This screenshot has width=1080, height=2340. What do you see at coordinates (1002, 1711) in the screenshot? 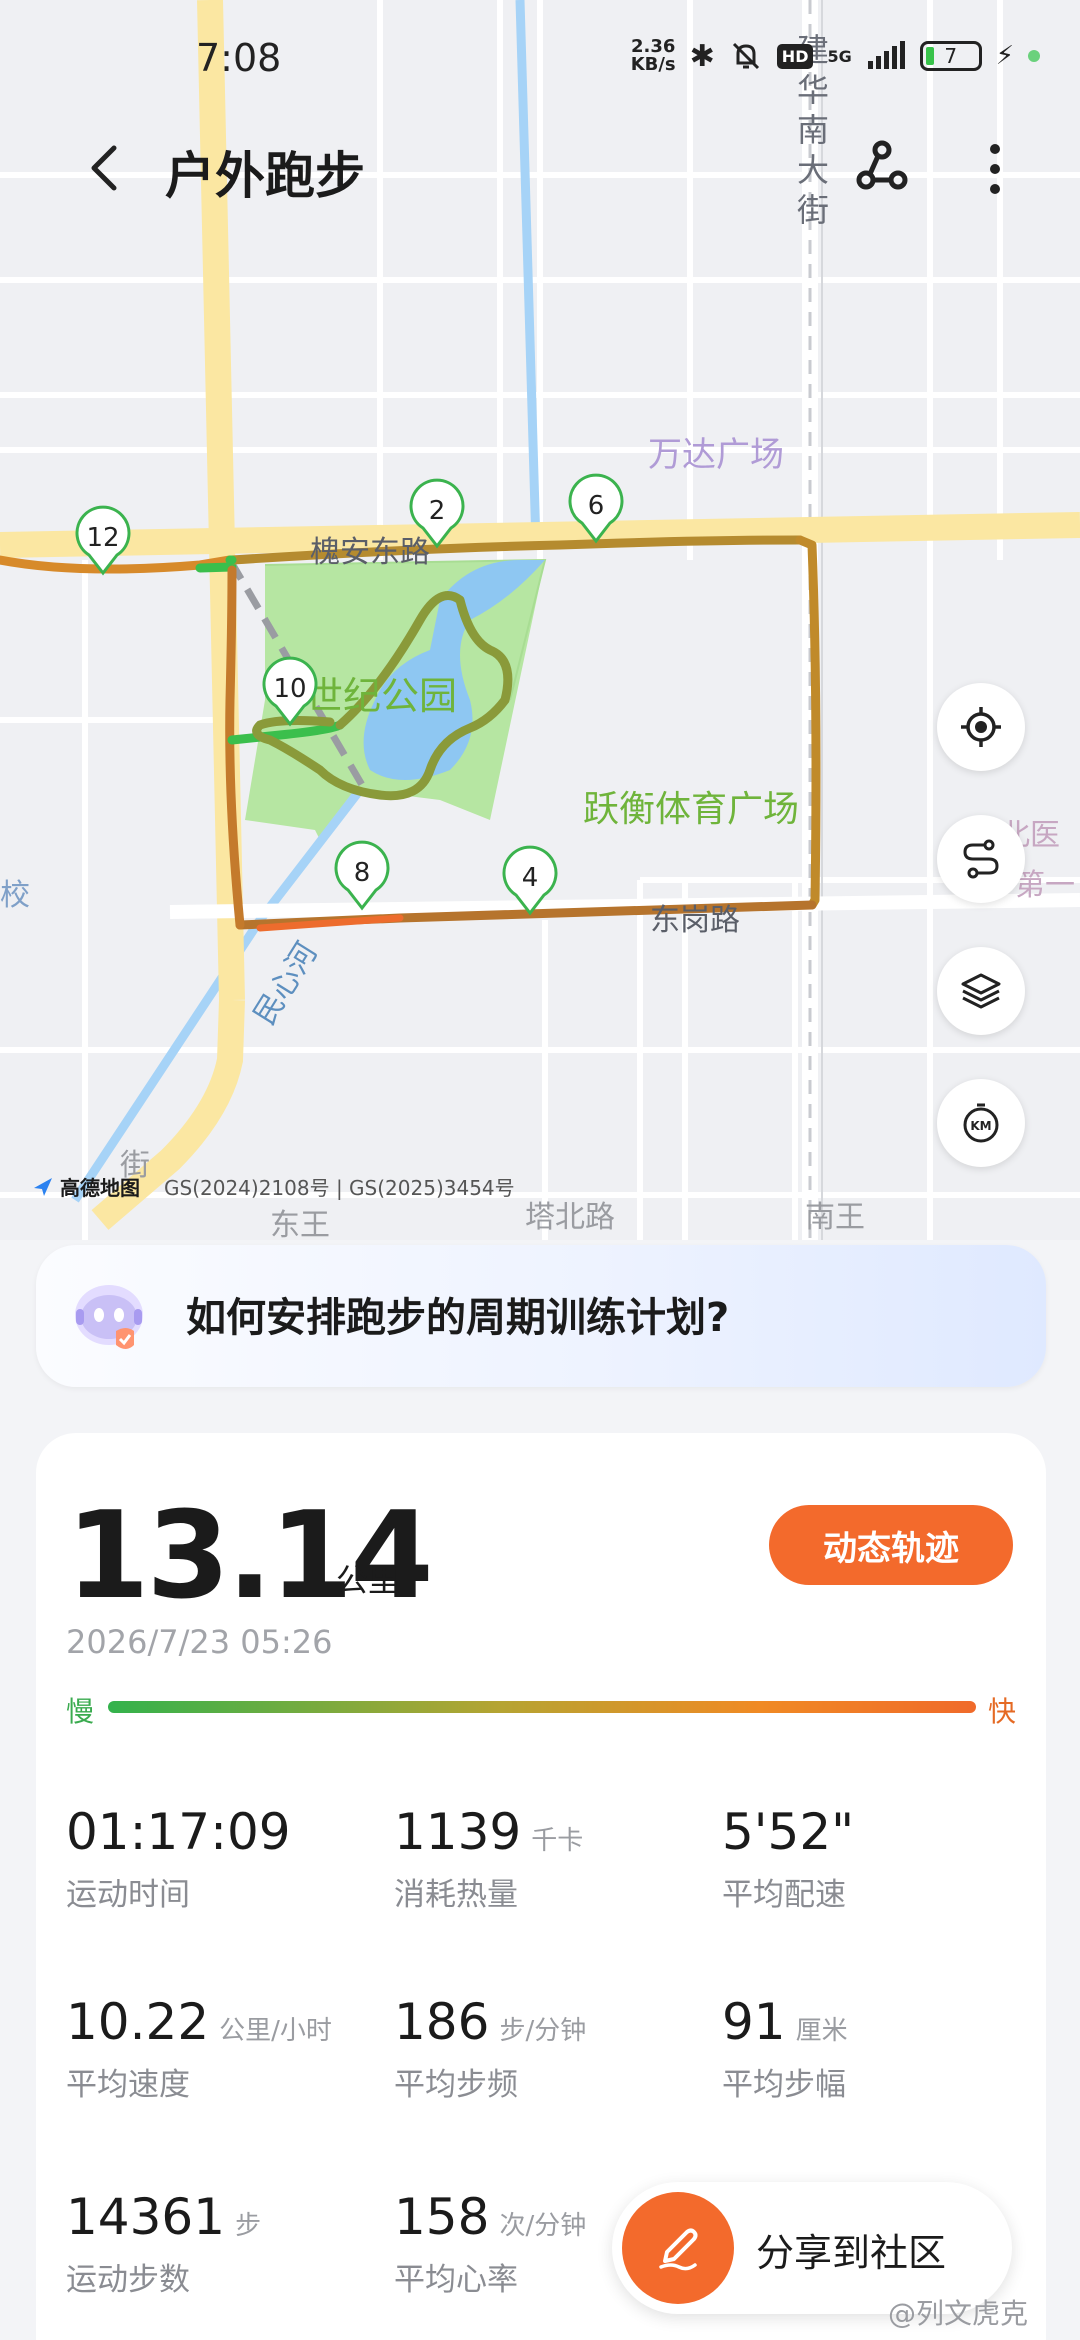
I see `pace-legend-fast: 快` at bounding box center [1002, 1711].